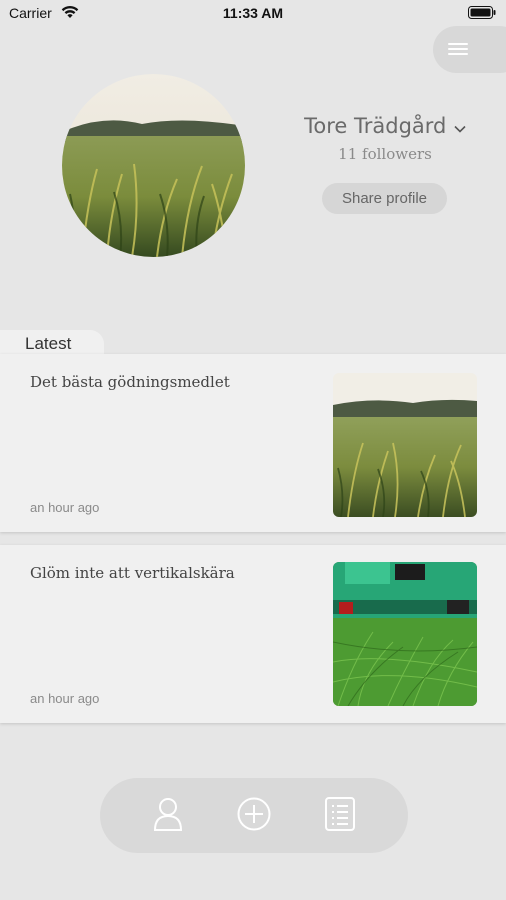 The height and width of the screenshot is (900, 506). I want to click on avatar-grass-image, so click(153, 165).